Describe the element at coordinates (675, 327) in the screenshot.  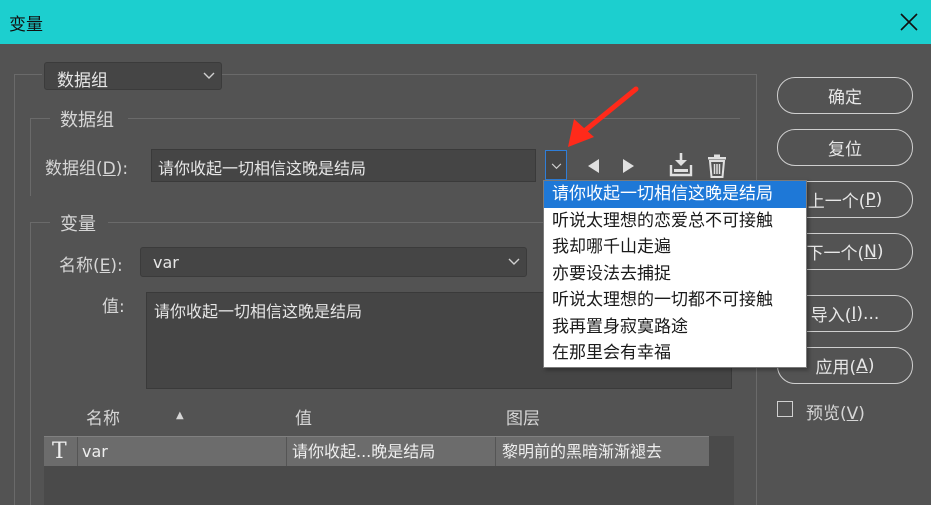
I see `dropdown-option: 我再置身寂寞路途` at that location.